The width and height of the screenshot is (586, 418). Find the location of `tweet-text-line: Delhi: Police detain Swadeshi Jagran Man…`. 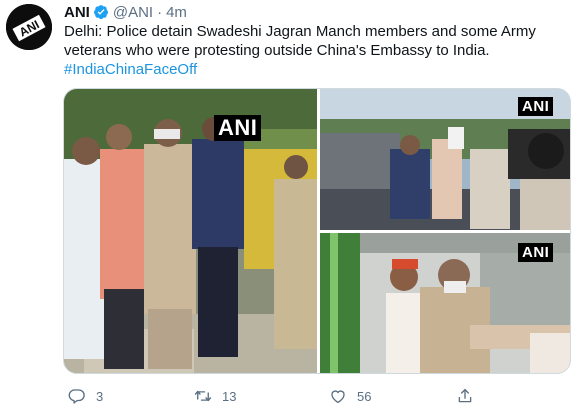

tweet-text-line: Delhi: Police detain Swadeshi Jagran Man… is located at coordinates (300, 31).